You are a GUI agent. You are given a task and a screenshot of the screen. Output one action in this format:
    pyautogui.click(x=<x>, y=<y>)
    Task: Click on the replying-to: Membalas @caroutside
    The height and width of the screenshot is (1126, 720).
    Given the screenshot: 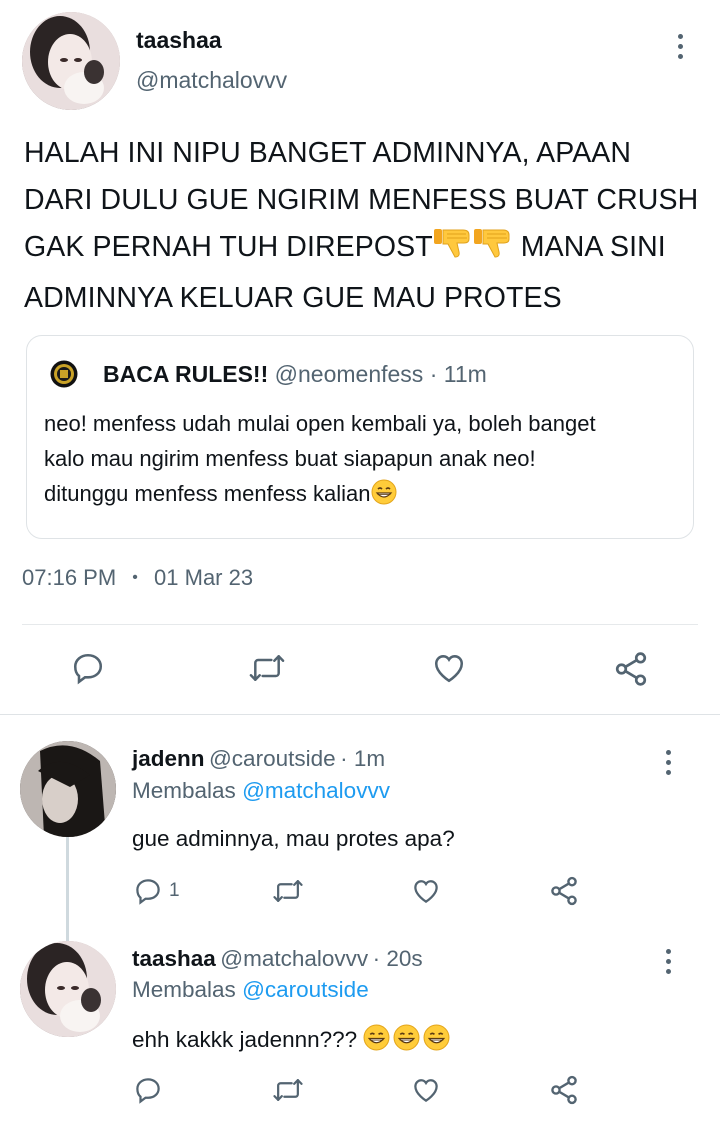 What is the action you would take?
    pyautogui.click(x=250, y=990)
    